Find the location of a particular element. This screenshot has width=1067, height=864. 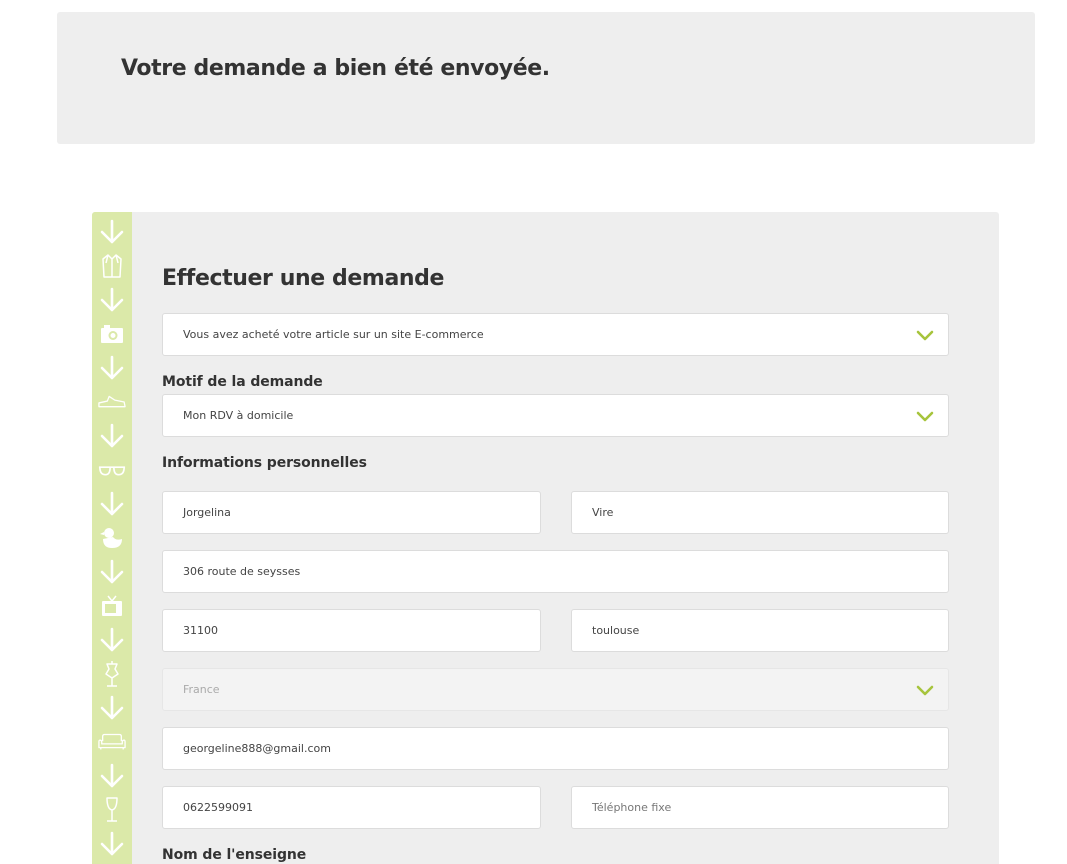

success-banner: Votre demande a bien été envoyée. is located at coordinates (546, 78).